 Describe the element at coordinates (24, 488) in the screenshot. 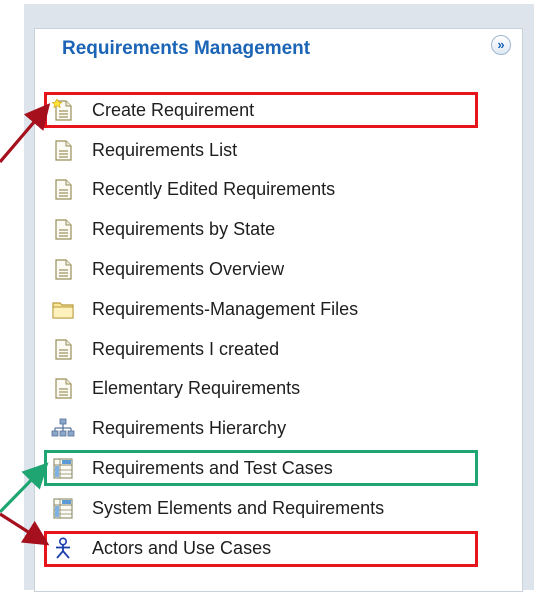

I see `arrow-to-test-cases` at that location.